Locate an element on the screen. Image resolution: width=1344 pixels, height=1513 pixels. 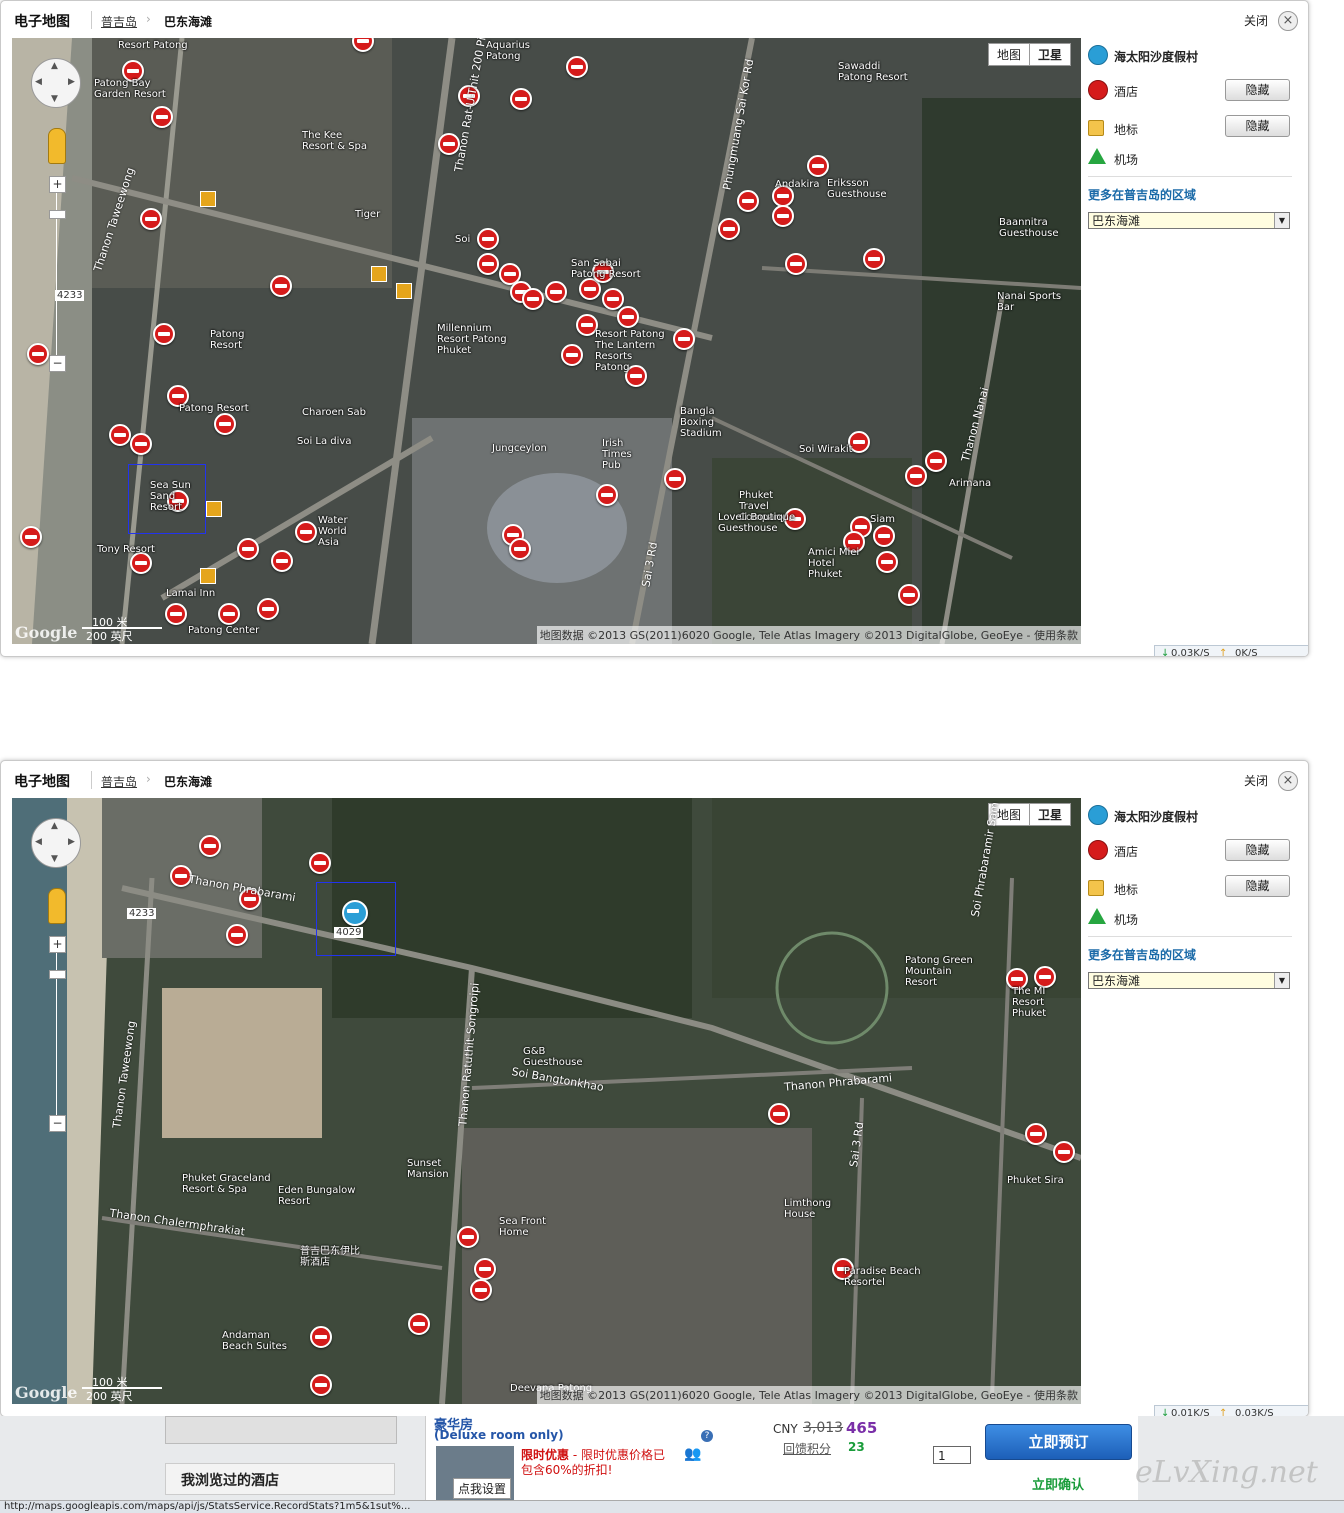
book-now-button: 立即预订 is located at coordinates (1058, 1442).